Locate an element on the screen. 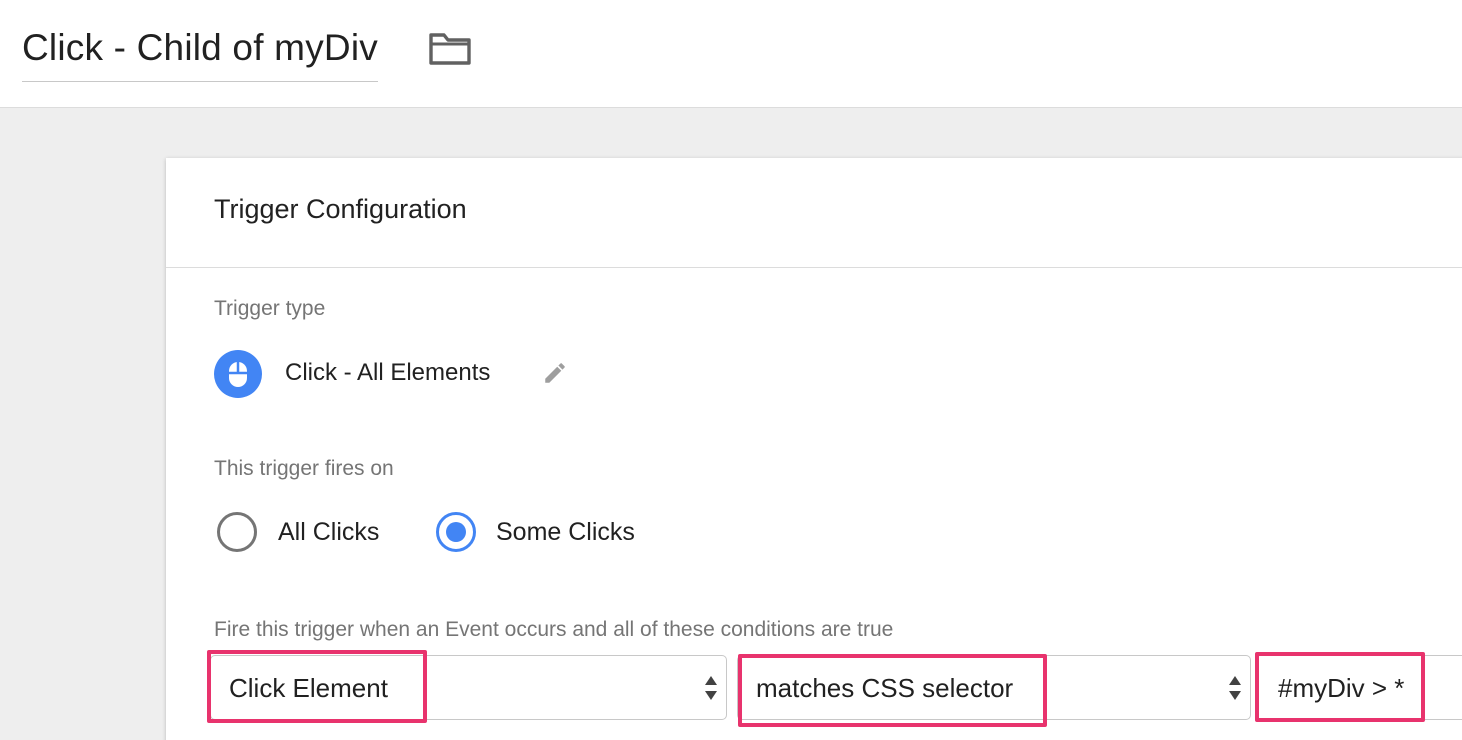  all-clicks-radio is located at coordinates (237, 532).